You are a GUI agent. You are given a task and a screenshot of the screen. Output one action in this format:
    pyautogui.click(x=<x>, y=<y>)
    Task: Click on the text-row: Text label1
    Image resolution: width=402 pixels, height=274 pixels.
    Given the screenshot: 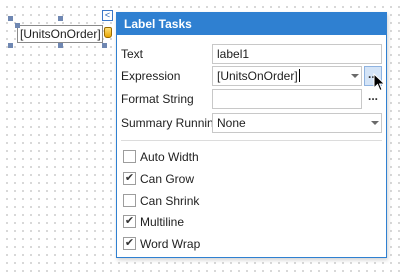 What is the action you would take?
    pyautogui.click(x=251, y=54)
    